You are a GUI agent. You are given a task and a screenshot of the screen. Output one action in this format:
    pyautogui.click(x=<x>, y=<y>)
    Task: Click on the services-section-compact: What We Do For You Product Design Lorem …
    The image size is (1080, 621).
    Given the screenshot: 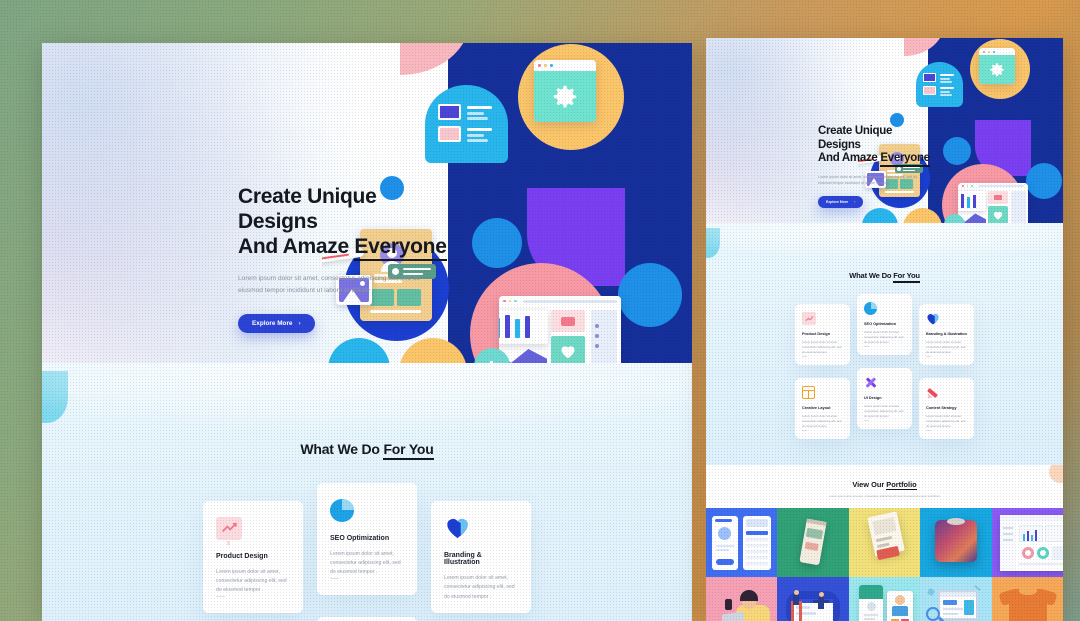 What is the action you would take?
    pyautogui.click(x=884, y=344)
    